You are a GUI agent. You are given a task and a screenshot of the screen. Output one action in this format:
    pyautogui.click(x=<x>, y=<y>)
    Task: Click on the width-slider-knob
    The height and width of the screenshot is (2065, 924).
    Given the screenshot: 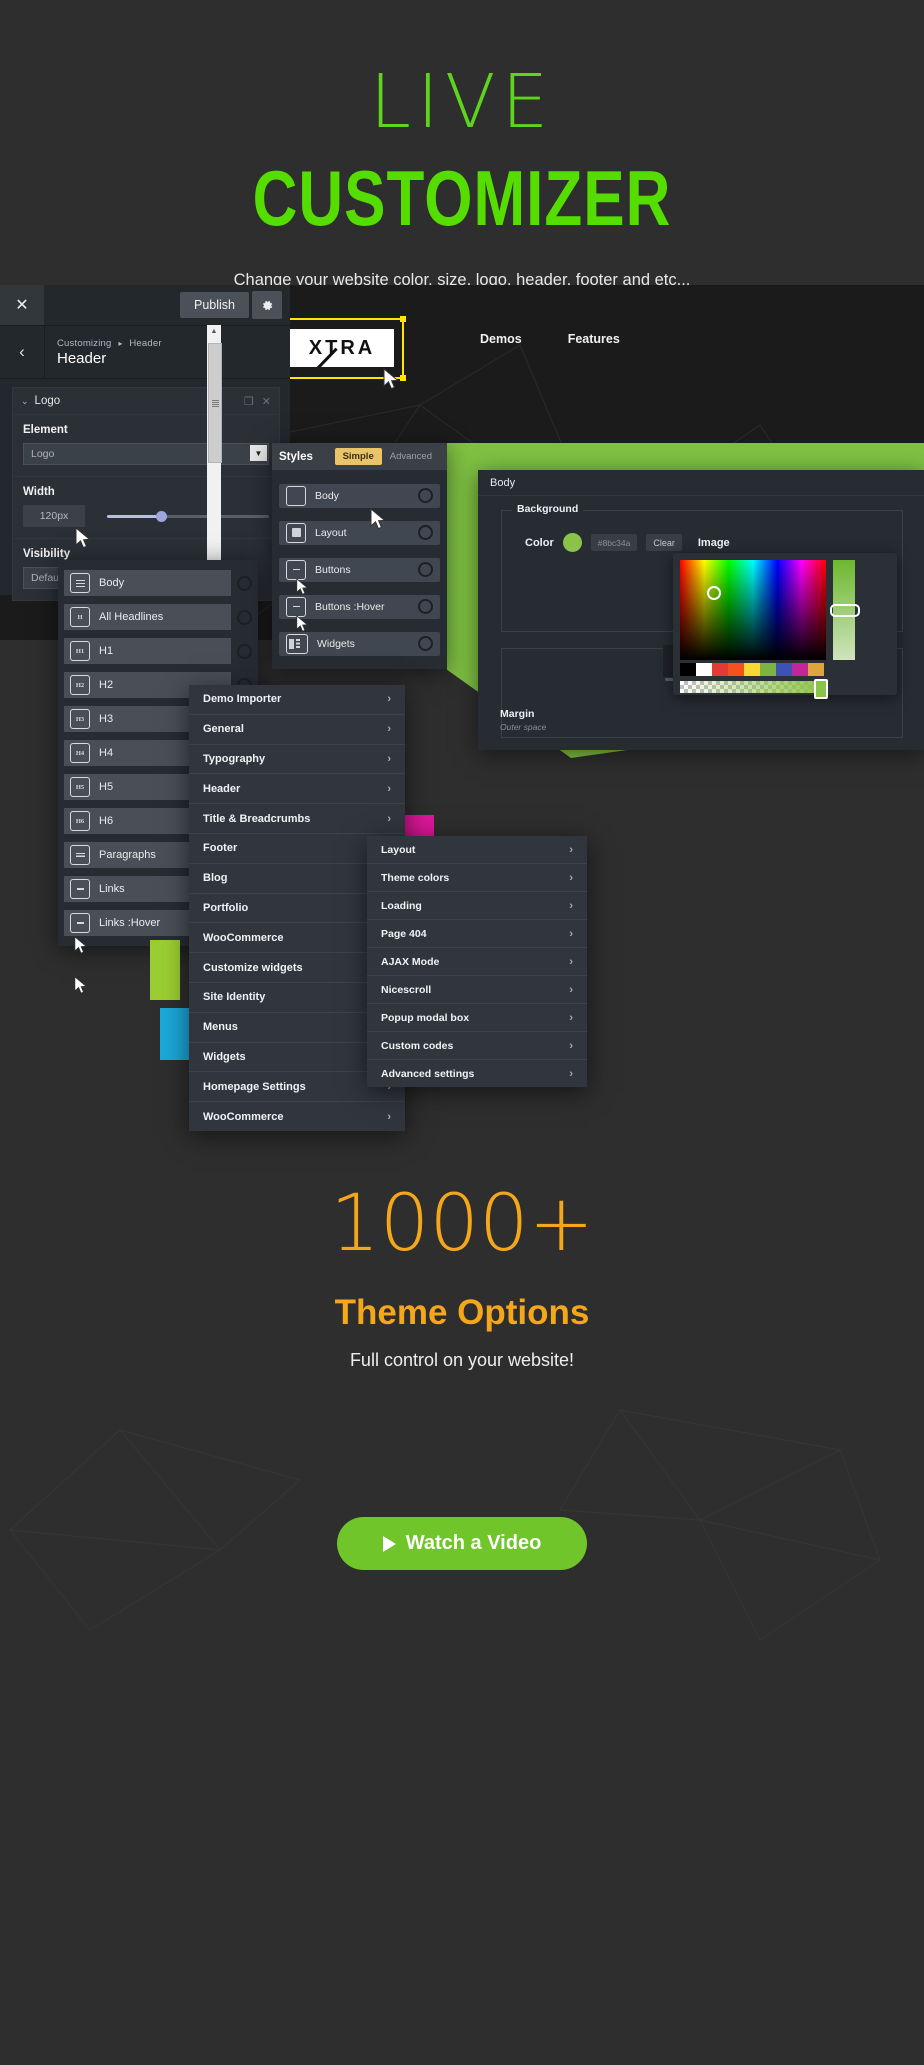 What is the action you would take?
    pyautogui.click(x=161, y=516)
    